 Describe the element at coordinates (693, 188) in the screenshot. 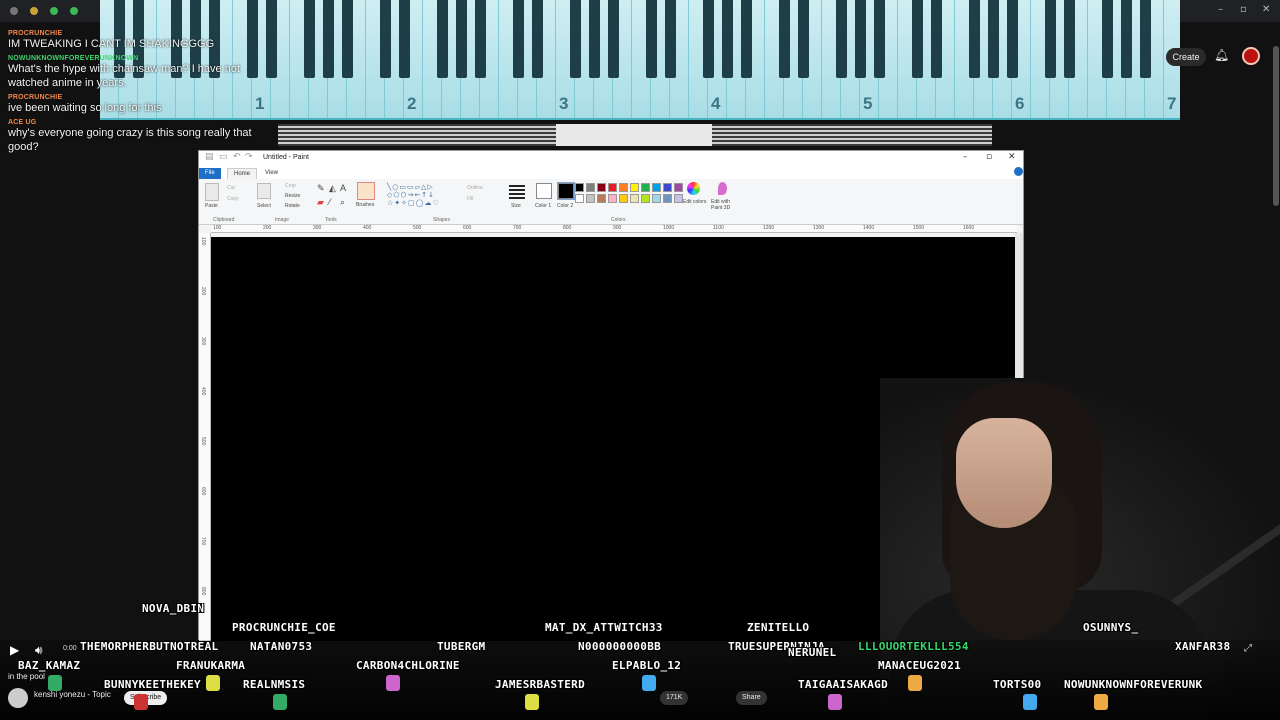

I see `edit-colors-icon` at that location.